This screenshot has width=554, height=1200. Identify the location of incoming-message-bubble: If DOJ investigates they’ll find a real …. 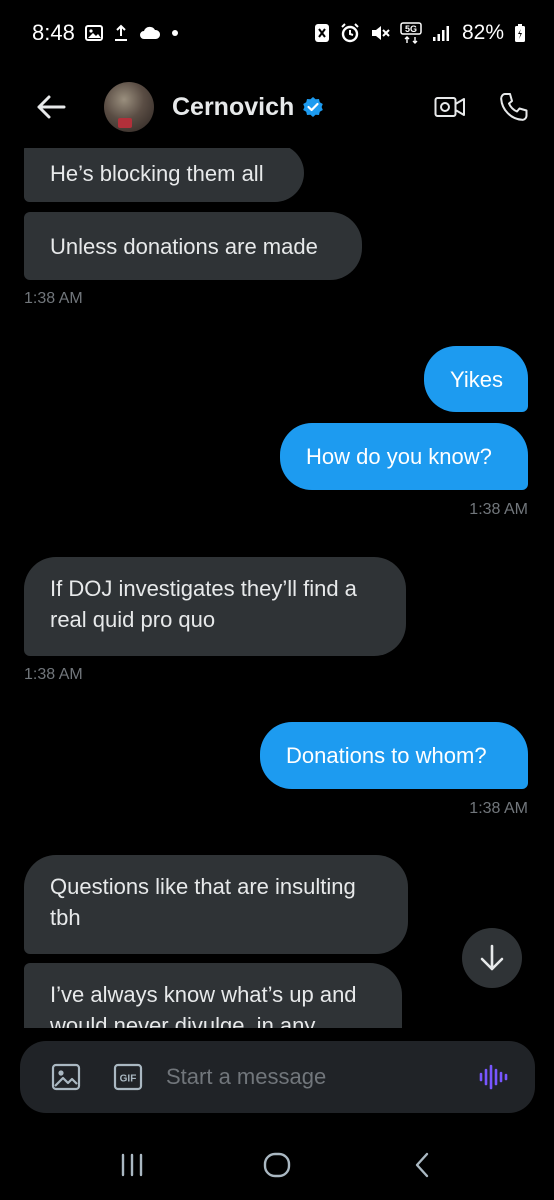
(215, 606).